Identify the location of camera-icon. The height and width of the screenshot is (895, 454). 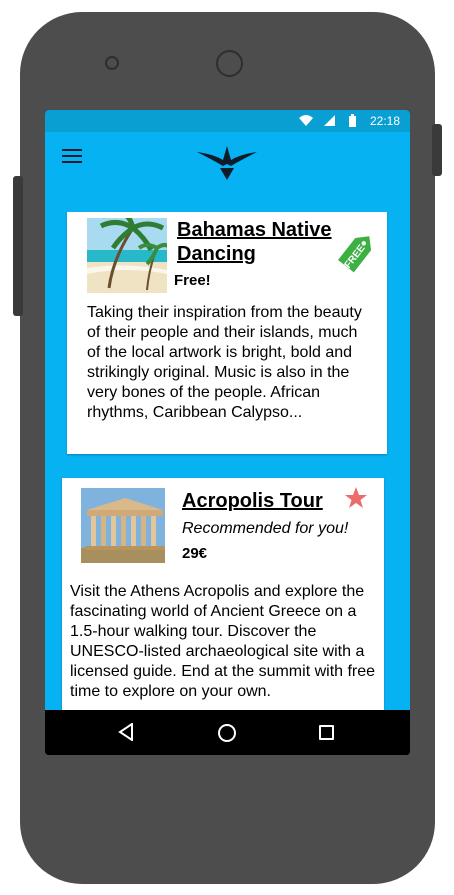
(229, 63).